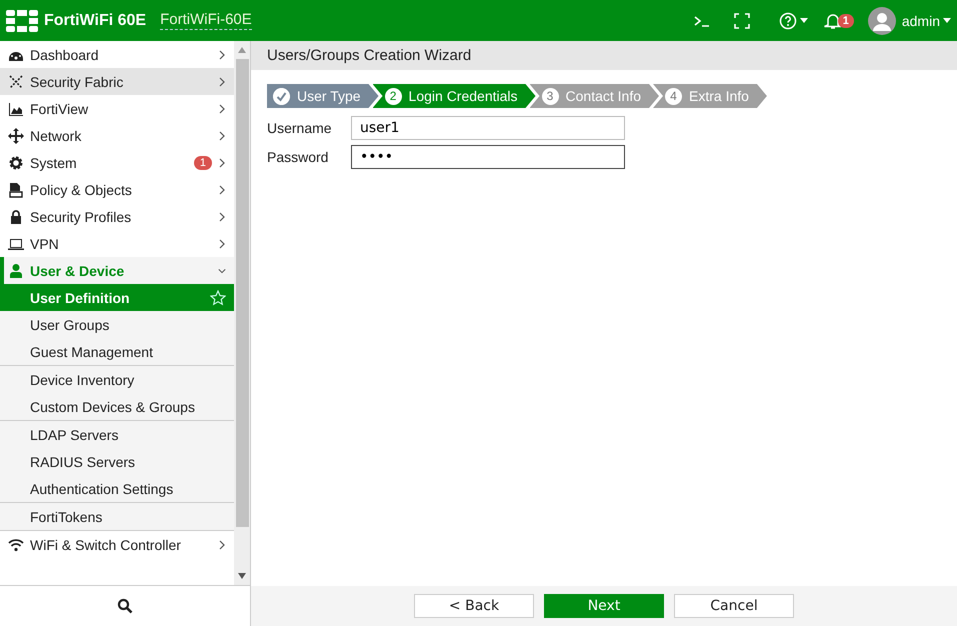 The width and height of the screenshot is (957, 626). Describe the element at coordinates (16, 216) in the screenshot. I see `lock-icon` at that location.